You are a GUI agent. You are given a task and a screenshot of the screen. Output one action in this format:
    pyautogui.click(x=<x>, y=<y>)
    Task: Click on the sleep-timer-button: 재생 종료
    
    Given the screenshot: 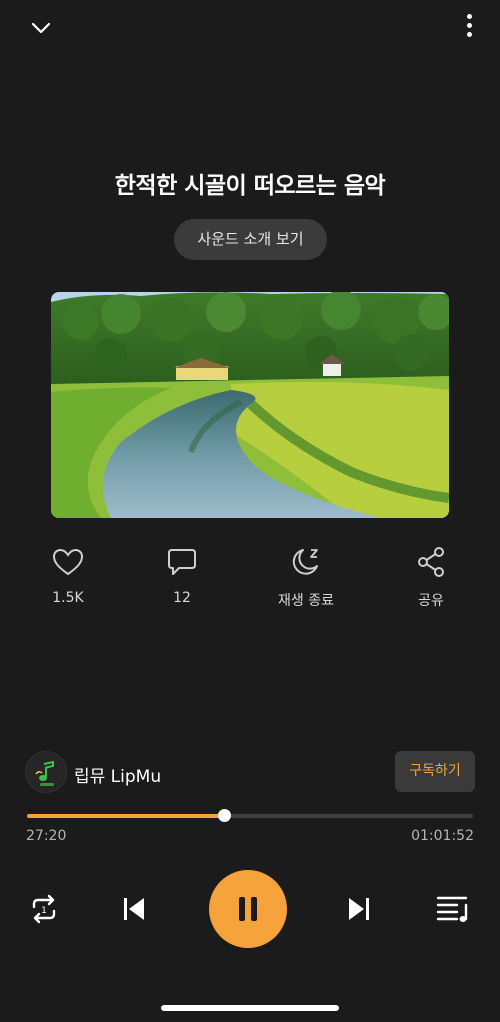 What is the action you would take?
    pyautogui.click(x=306, y=576)
    